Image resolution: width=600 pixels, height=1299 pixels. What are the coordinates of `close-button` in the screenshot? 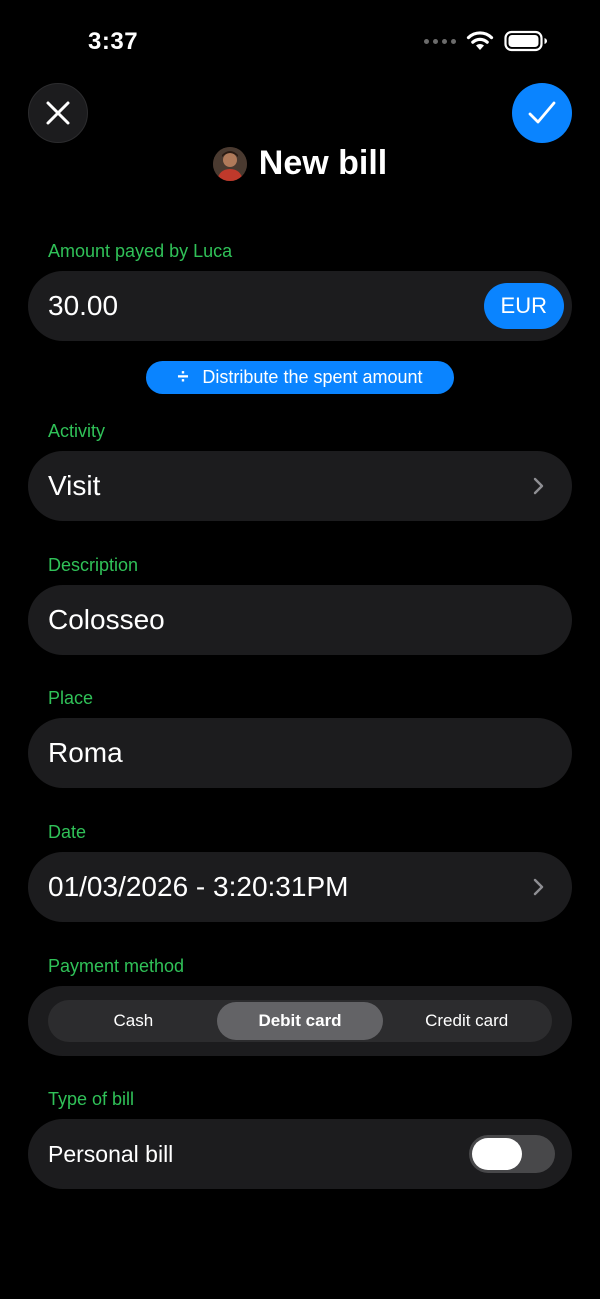 It's located at (58, 113).